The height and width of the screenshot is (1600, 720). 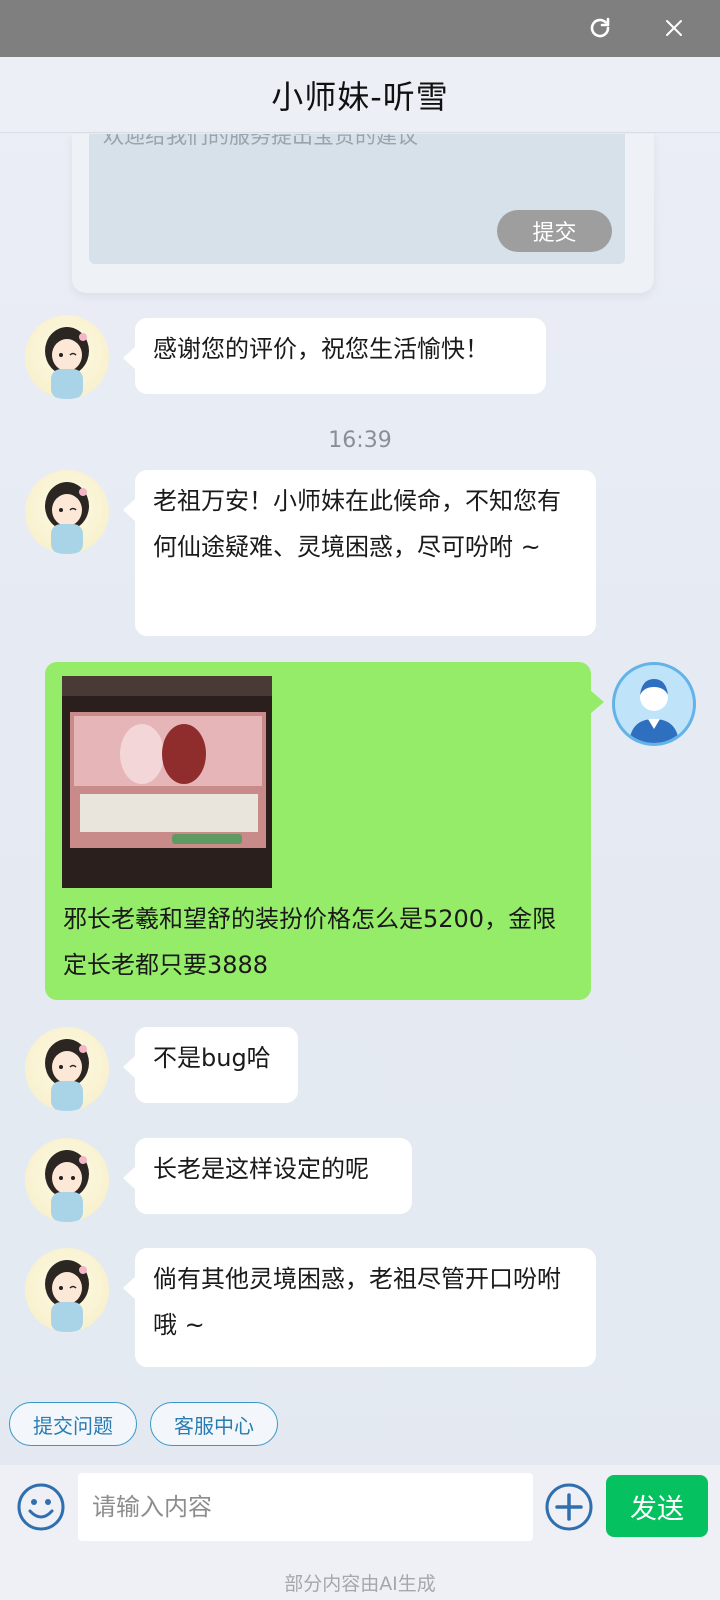 I want to click on assistant-message: 长老是这样设定的呢, so click(x=267, y=1176).